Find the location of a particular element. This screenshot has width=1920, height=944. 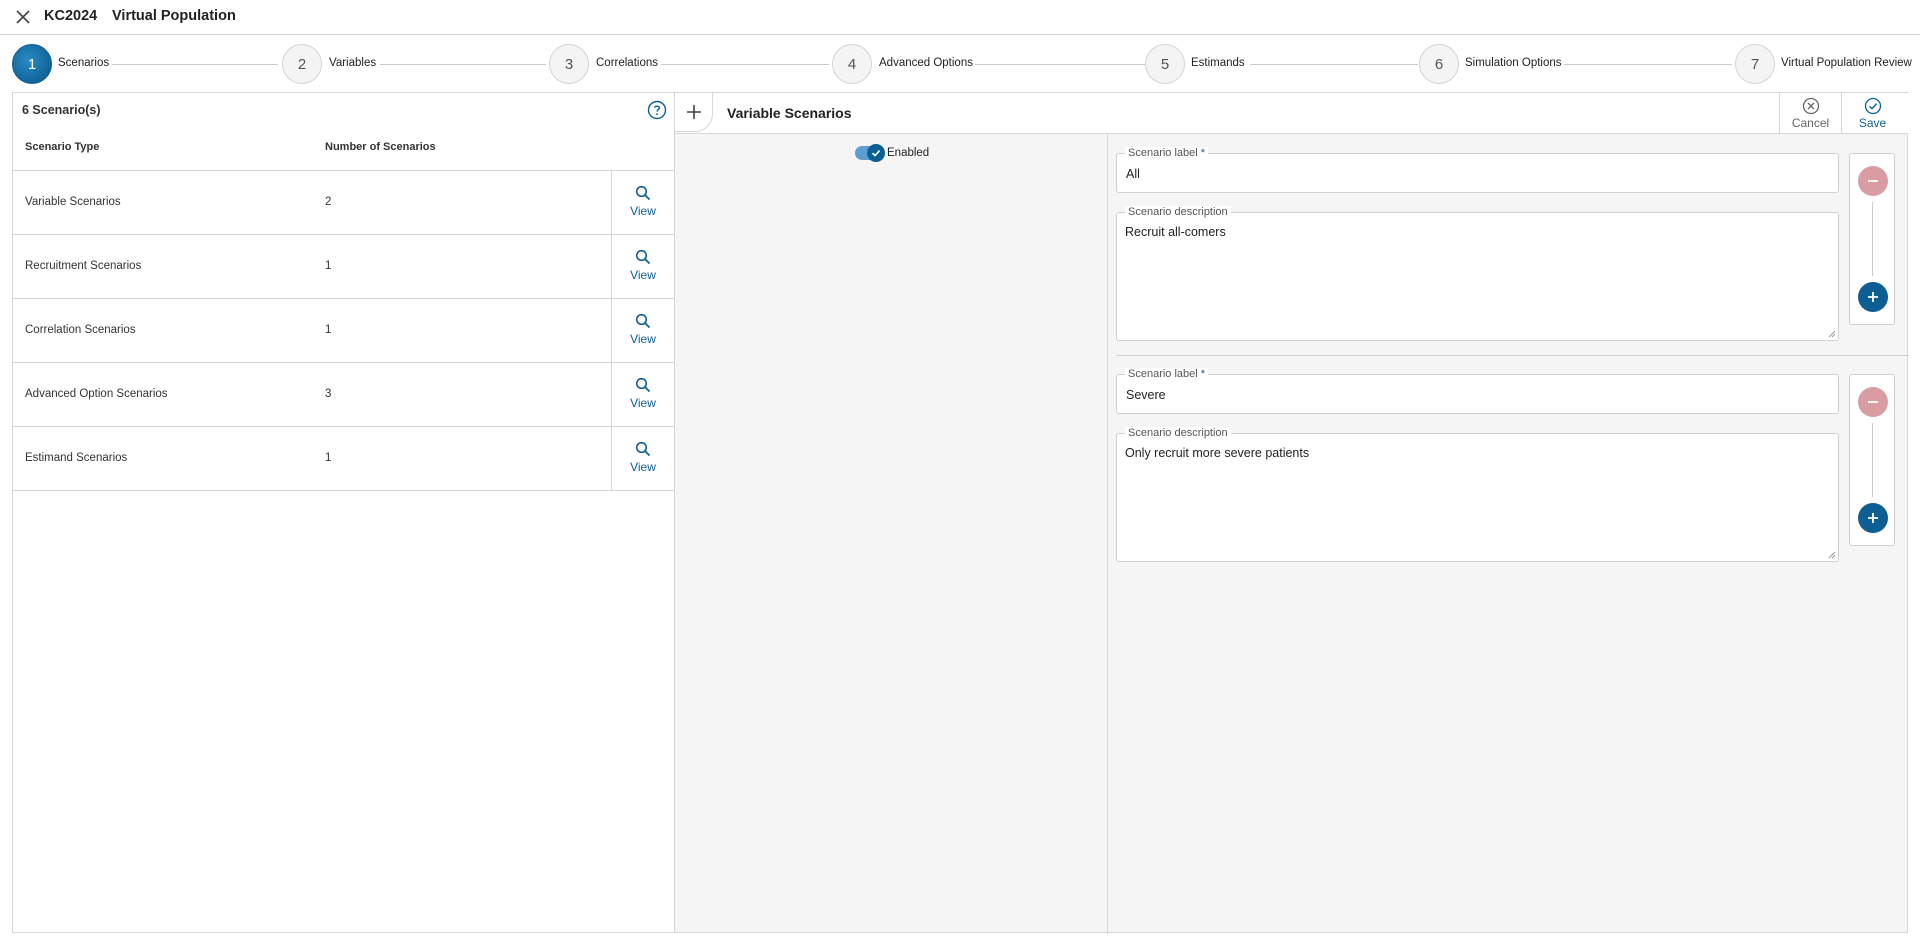

table-row: Estimand Scenarios 1 View is located at coordinates (343, 459).